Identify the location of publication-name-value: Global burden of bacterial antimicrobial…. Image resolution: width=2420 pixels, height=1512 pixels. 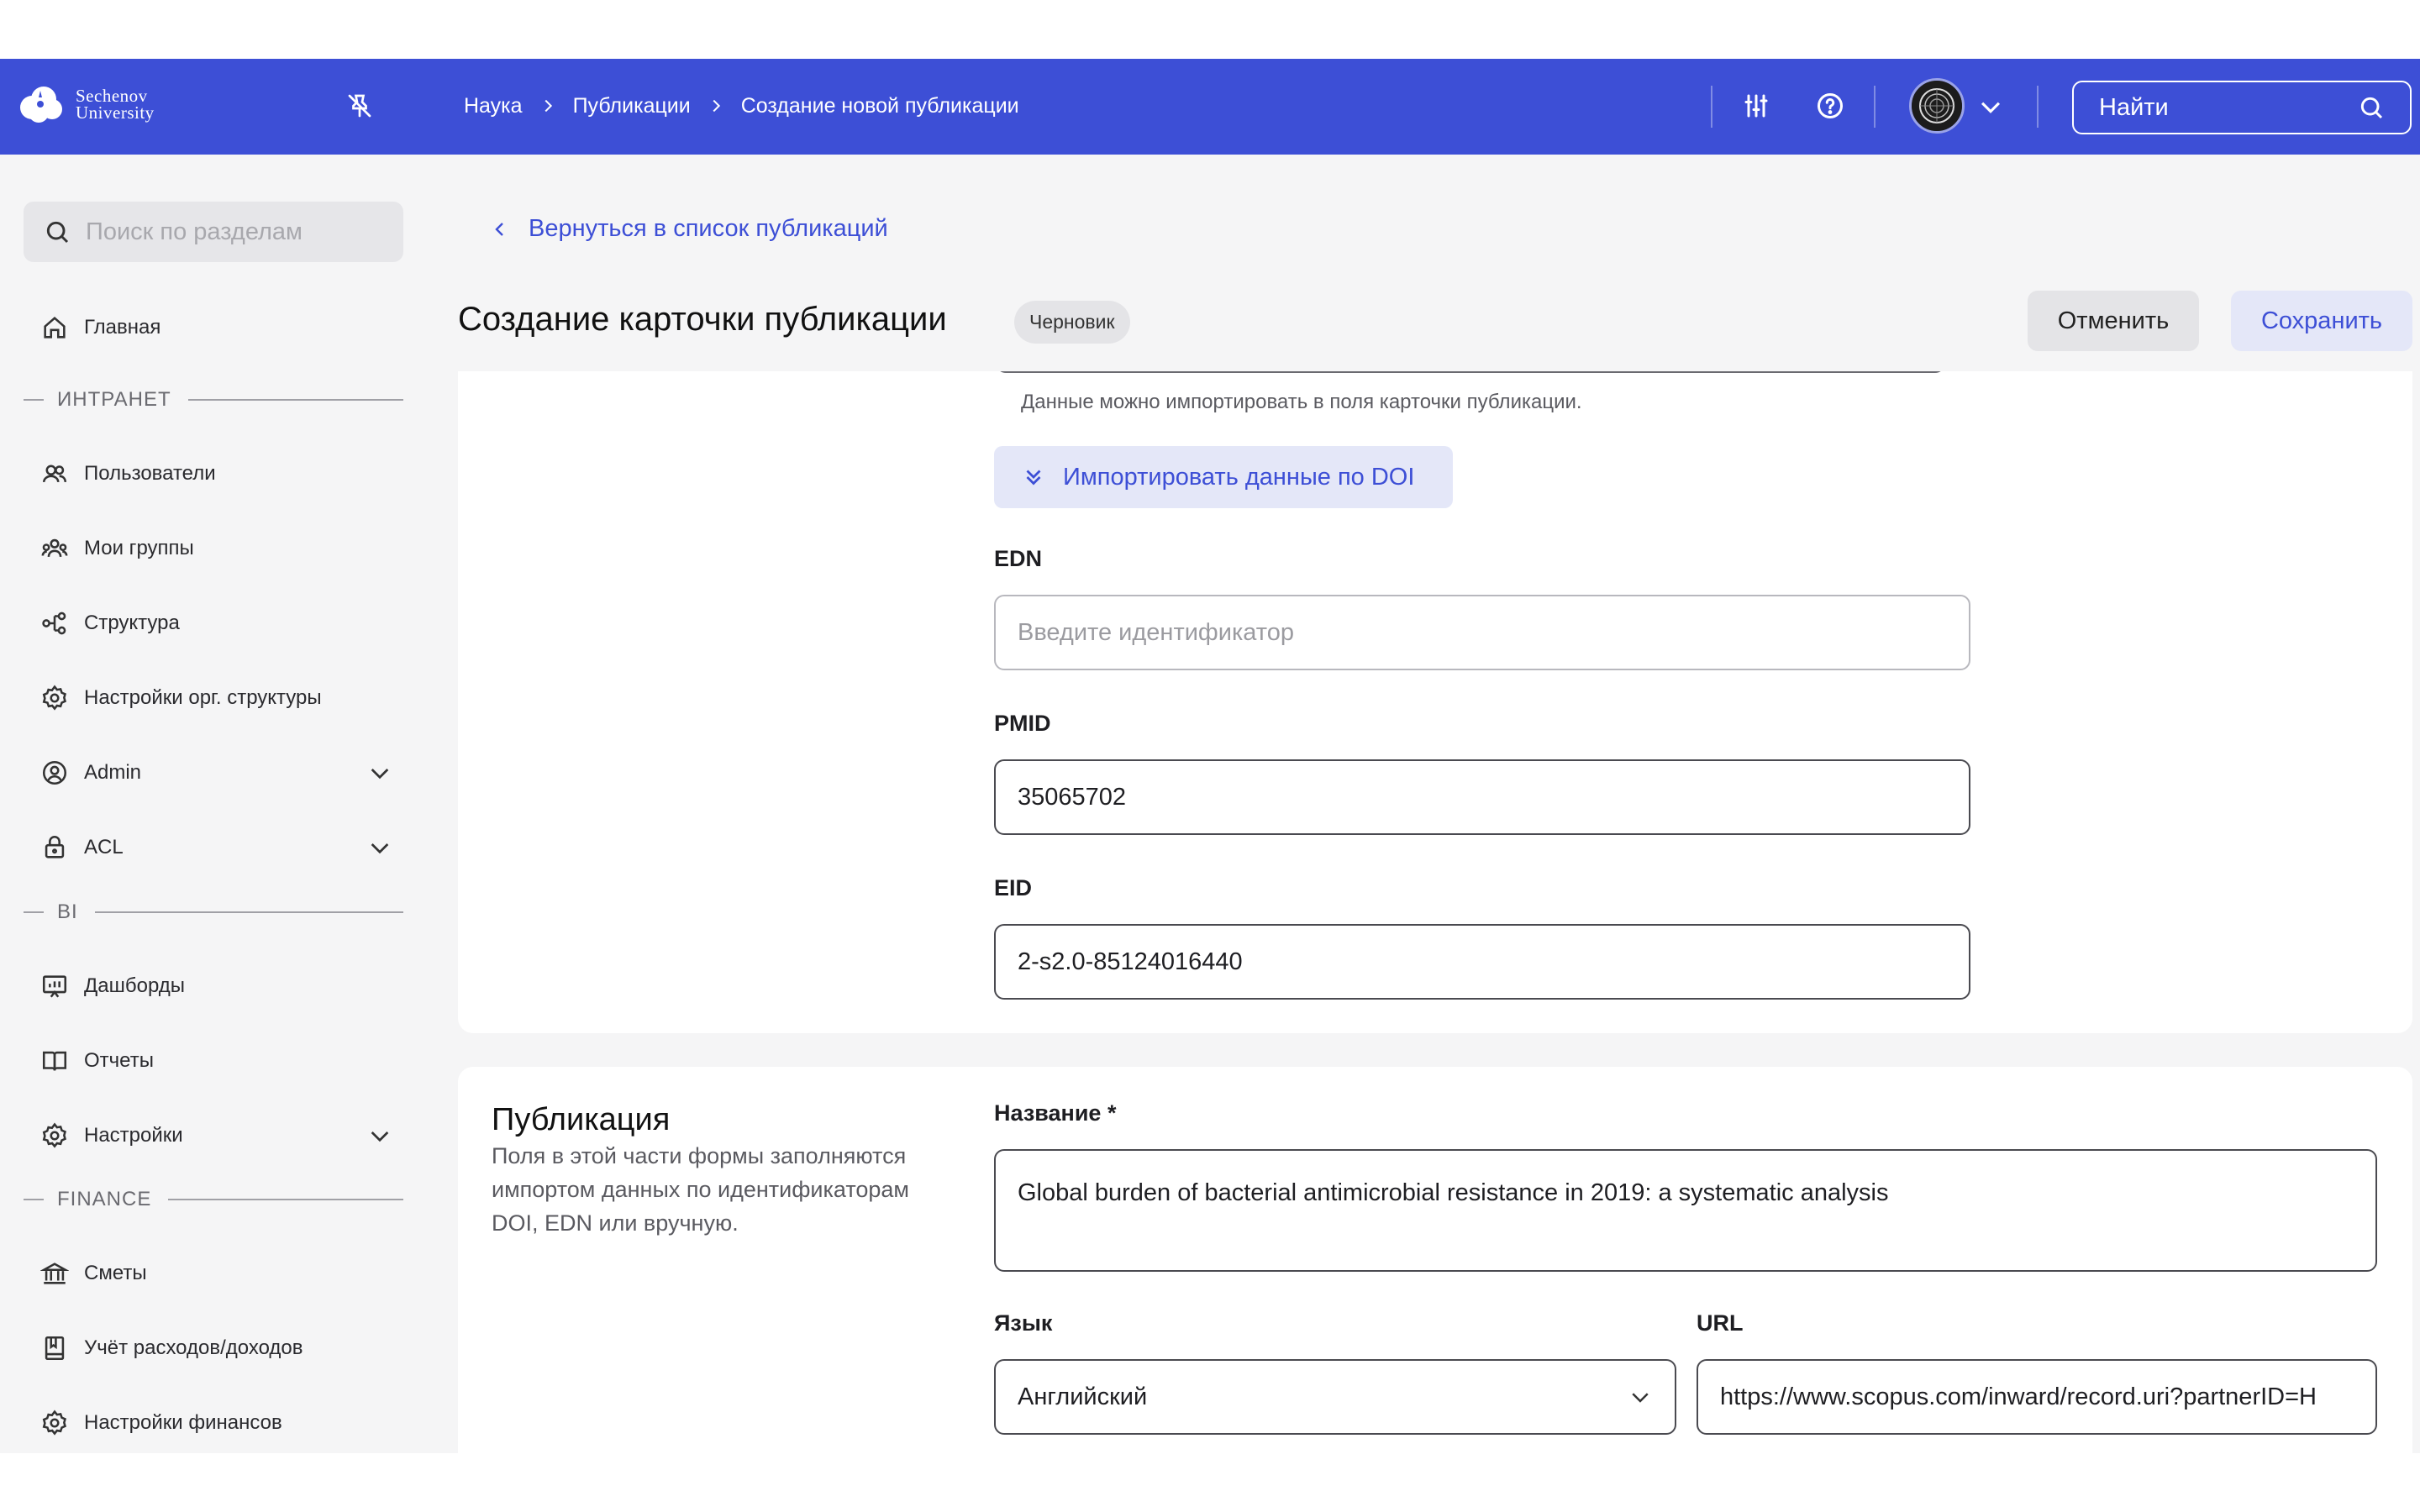
(1453, 1192).